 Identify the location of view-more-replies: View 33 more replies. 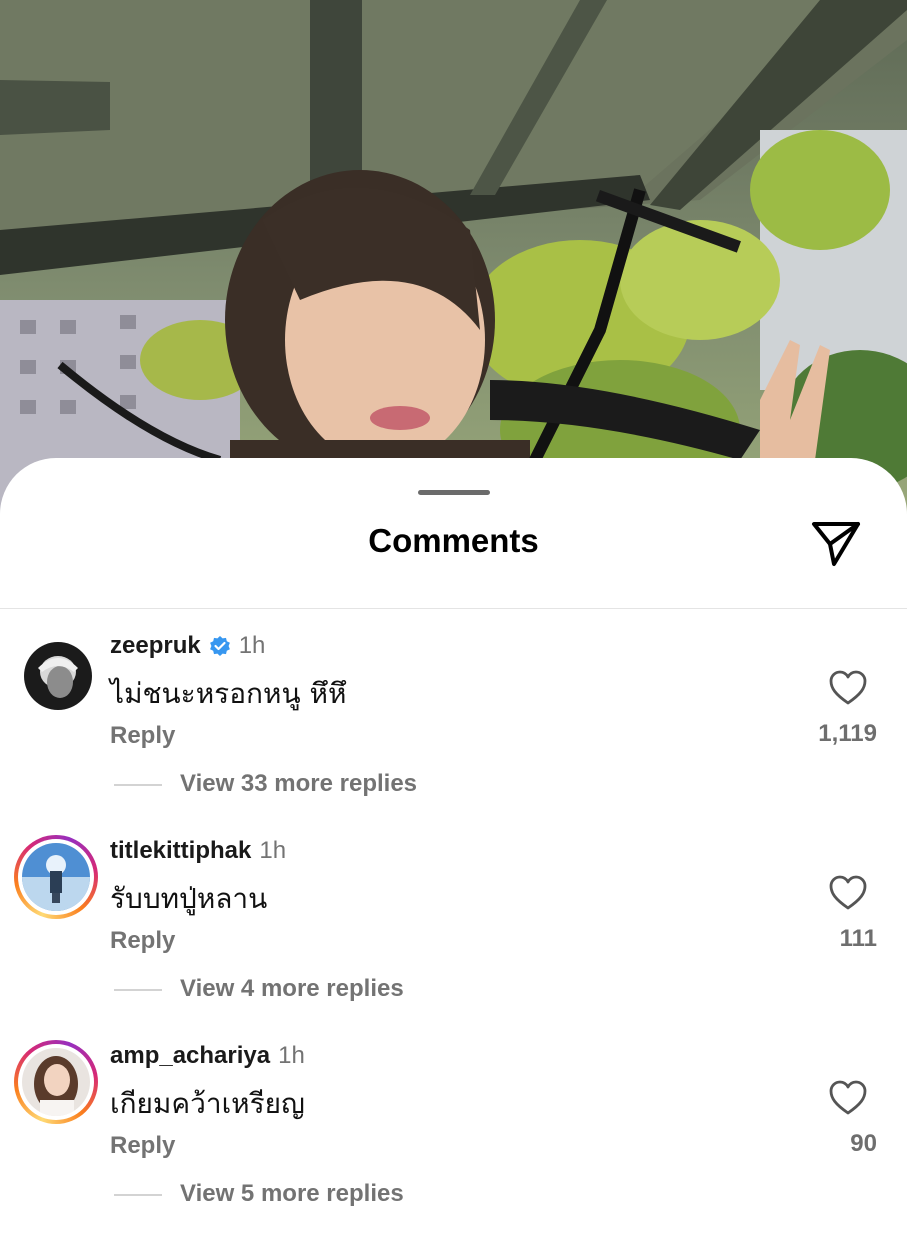
(298, 784).